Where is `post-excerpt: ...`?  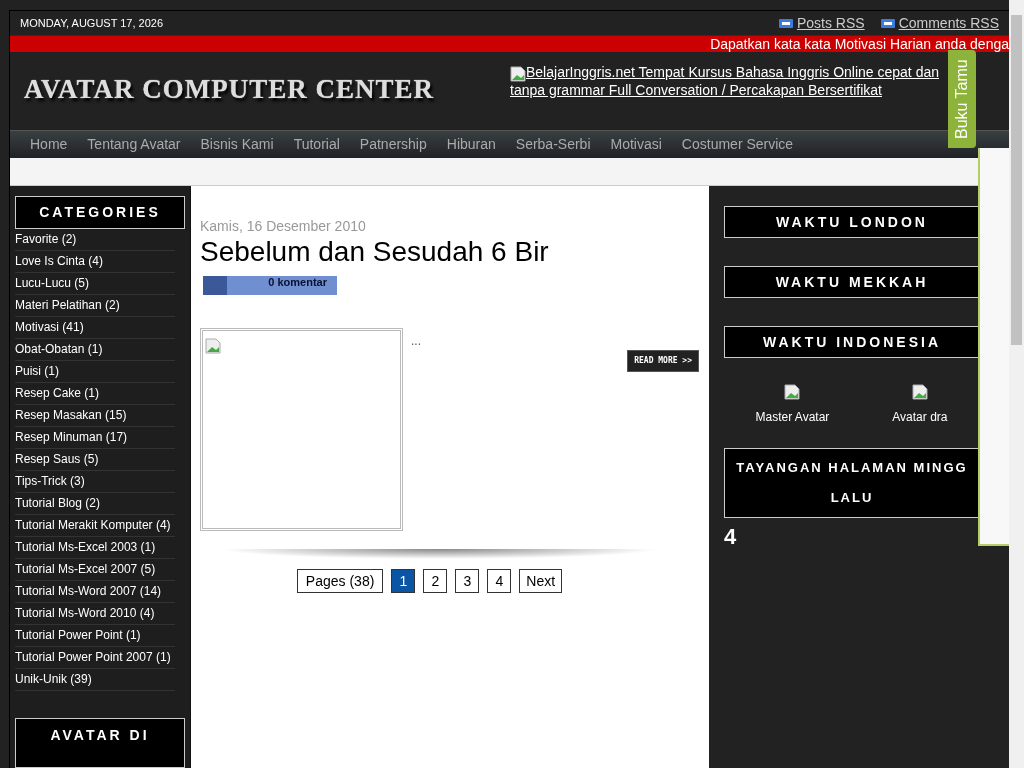
post-excerpt: ... is located at coordinates (416, 341).